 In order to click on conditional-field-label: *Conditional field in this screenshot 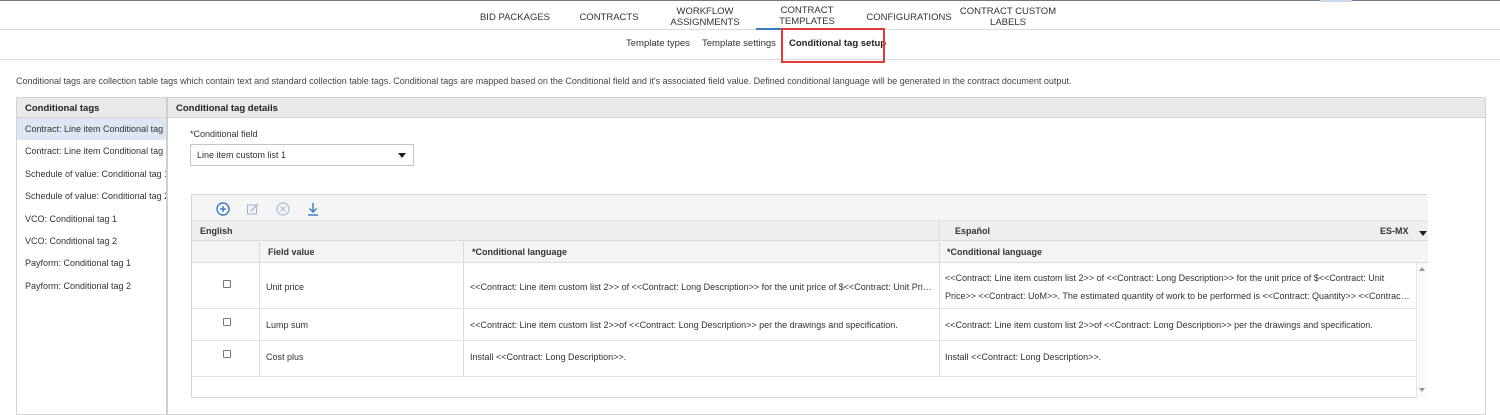, I will do `click(224, 134)`.